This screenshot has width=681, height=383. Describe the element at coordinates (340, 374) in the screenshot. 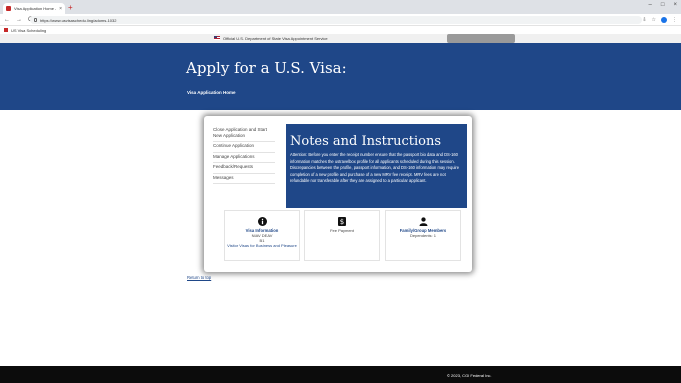

I see `page-footer: © 2023, CGI Federal Inc.` at that location.